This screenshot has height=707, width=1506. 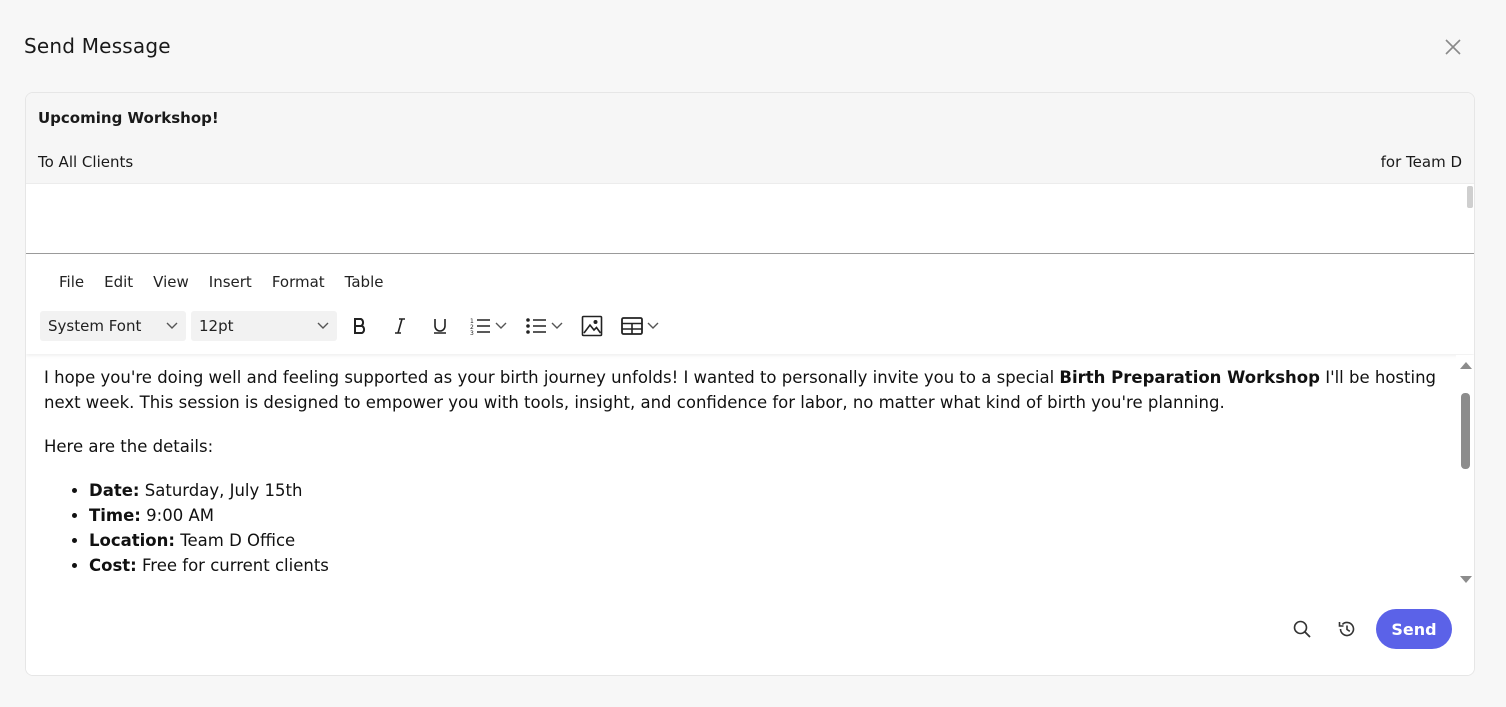 What do you see at coordinates (264, 326) in the screenshot?
I see `font-size-select: 12pt` at bounding box center [264, 326].